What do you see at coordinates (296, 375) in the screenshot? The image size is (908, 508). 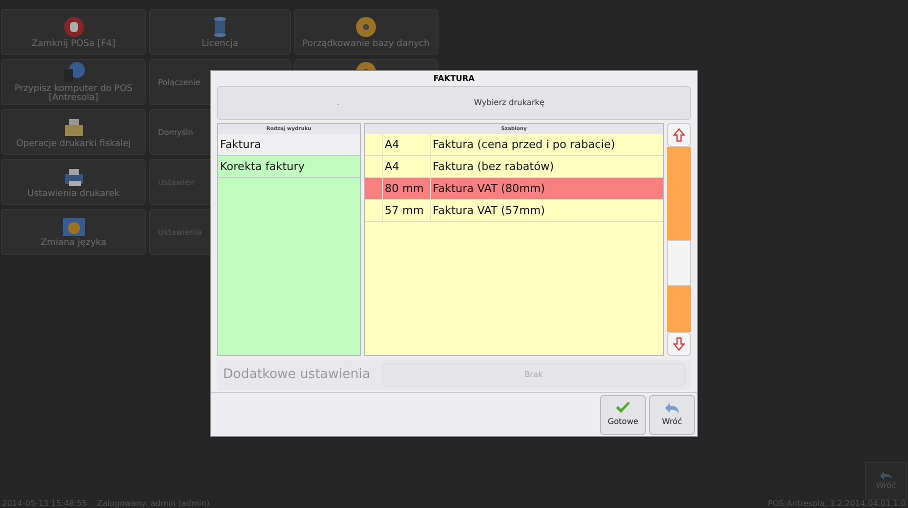 I see `extra-settings-label: Dodatkowe ustawienia` at bounding box center [296, 375].